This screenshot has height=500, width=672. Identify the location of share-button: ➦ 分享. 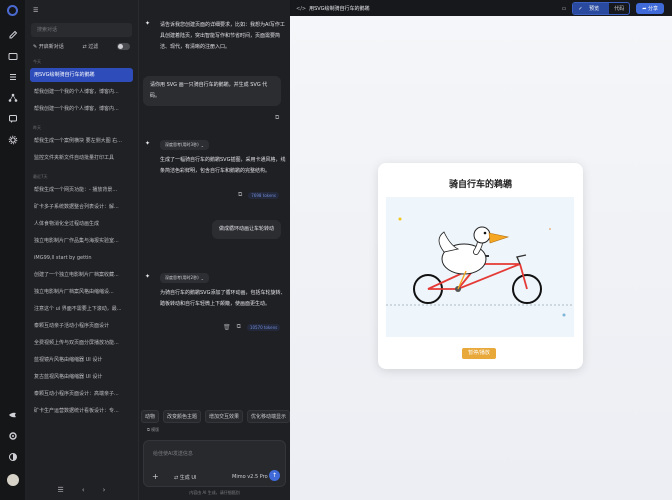
(650, 8).